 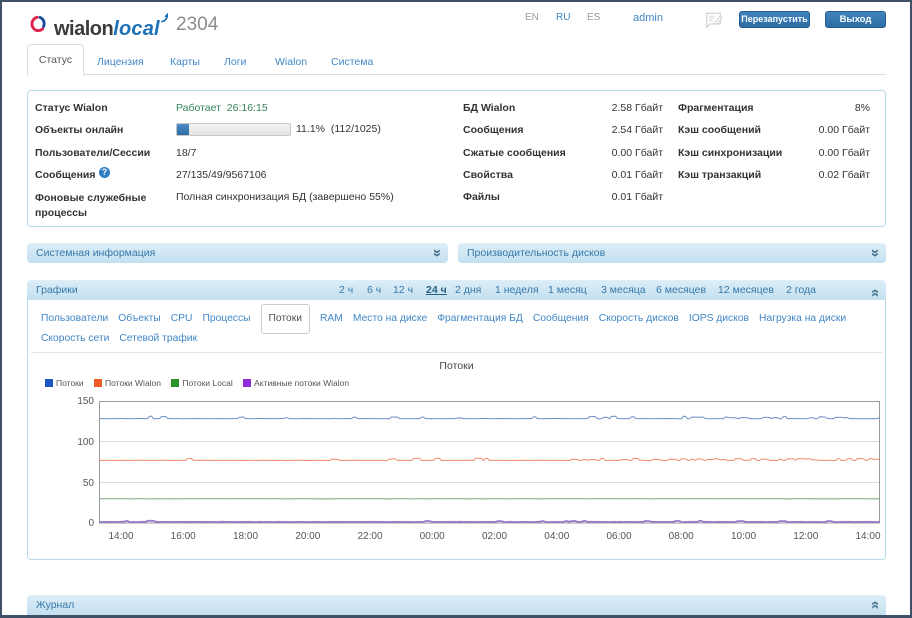 I want to click on svg-text: 20:00, so click(x=307, y=536).